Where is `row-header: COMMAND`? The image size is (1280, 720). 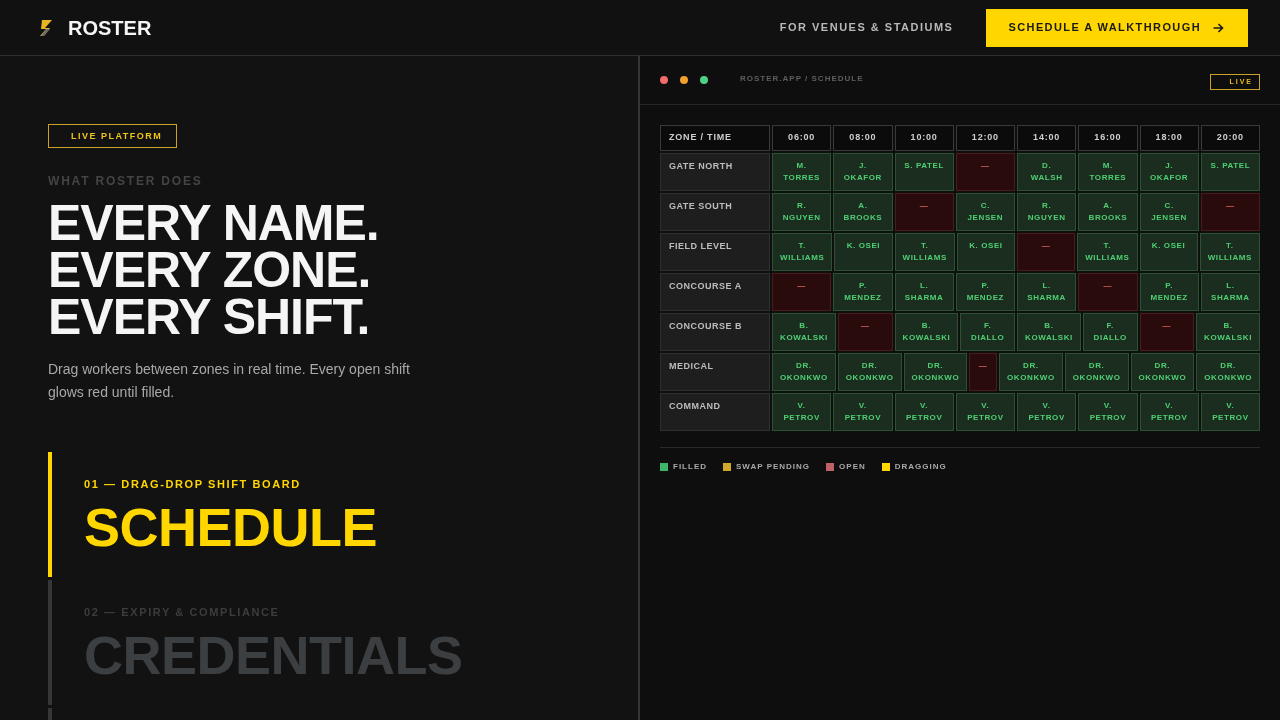 row-header: COMMAND is located at coordinates (715, 412).